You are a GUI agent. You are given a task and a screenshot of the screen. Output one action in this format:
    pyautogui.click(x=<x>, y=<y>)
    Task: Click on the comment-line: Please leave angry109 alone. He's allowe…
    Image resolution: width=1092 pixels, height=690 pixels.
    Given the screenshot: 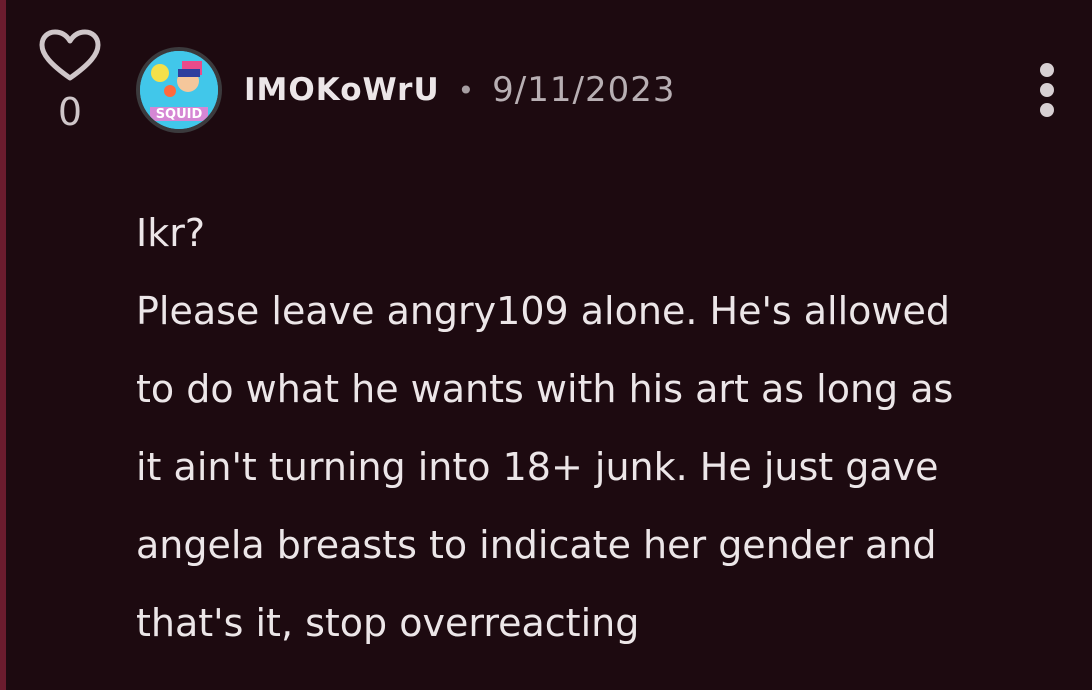 What is the action you would take?
    pyautogui.click(x=543, y=311)
    